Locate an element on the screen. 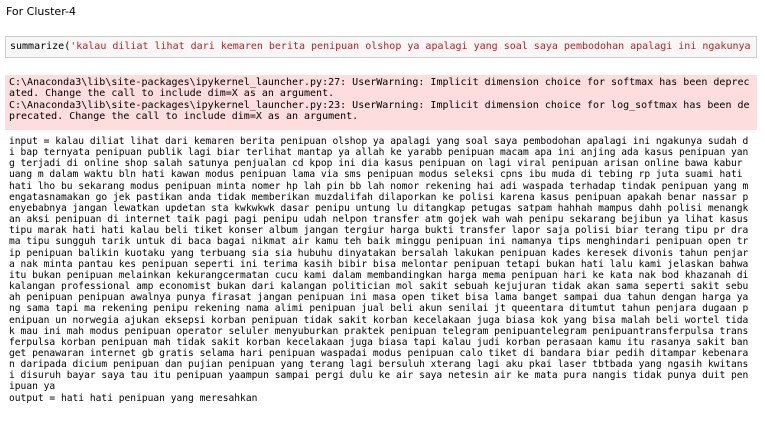  cluster-heading: For Cluster-4 is located at coordinates (41, 11).